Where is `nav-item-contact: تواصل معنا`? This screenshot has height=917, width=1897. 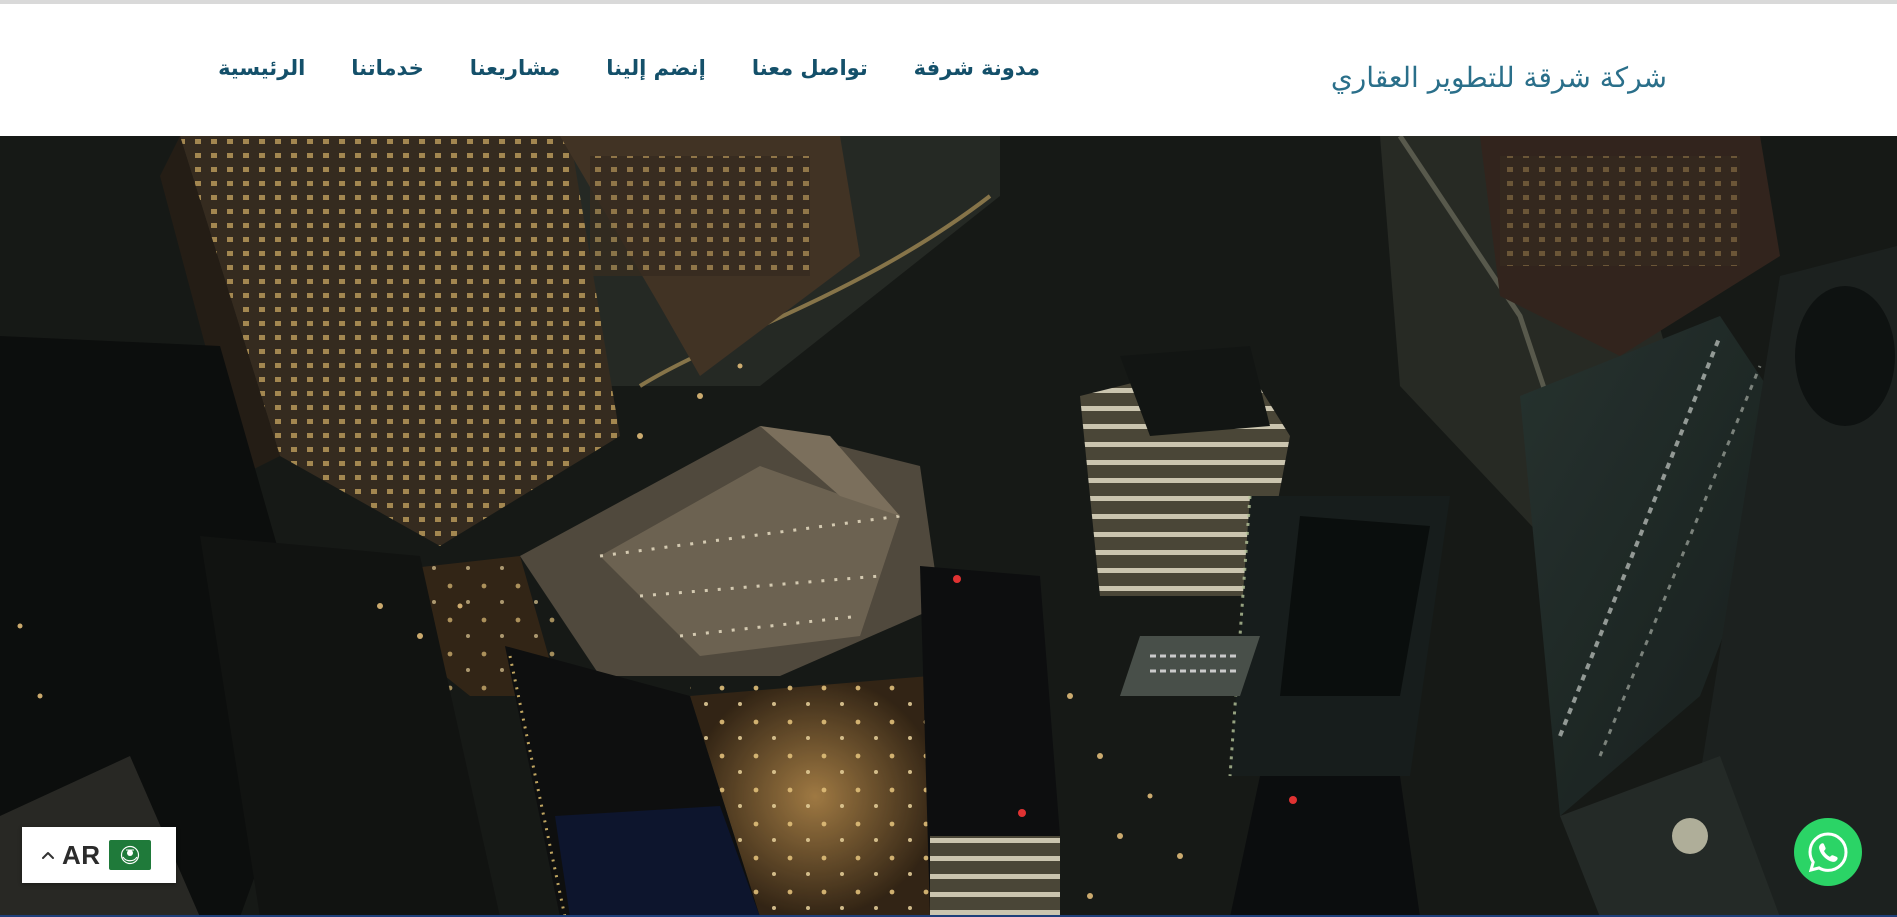
nav-item-contact: تواصل معنا is located at coordinates (810, 68).